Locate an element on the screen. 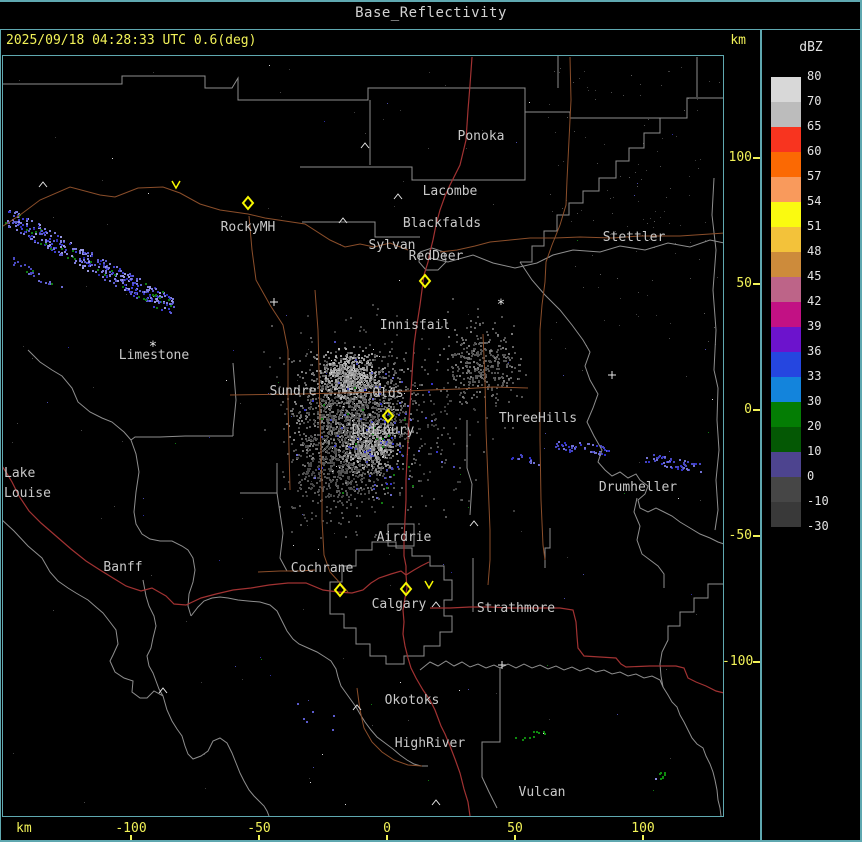 Image resolution: width=862 pixels, height=842 pixels. x-tick-label: -50 is located at coordinates (259, 828).